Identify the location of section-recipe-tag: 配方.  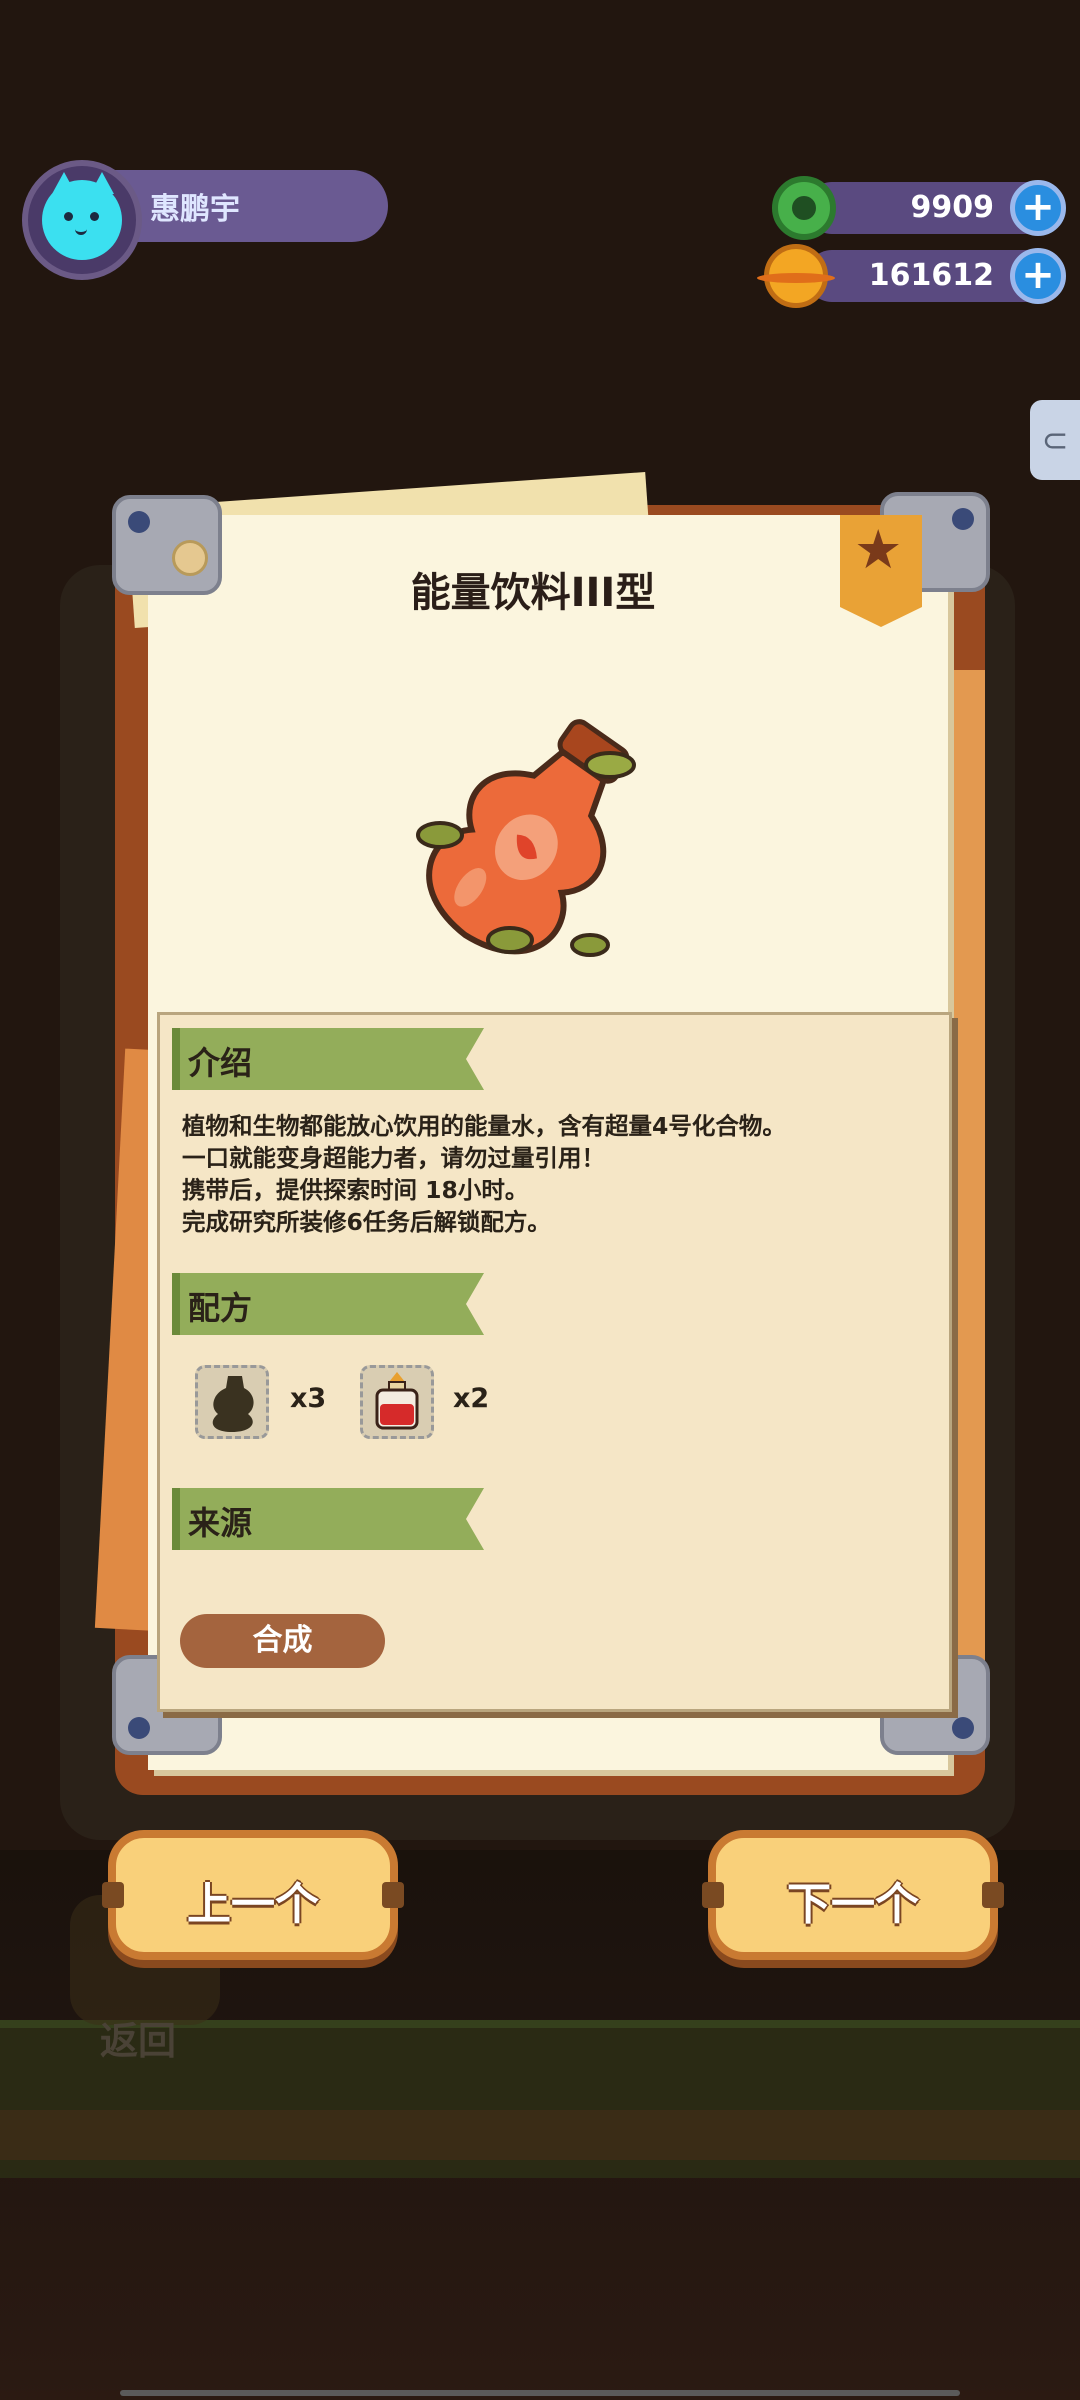
(328, 1304).